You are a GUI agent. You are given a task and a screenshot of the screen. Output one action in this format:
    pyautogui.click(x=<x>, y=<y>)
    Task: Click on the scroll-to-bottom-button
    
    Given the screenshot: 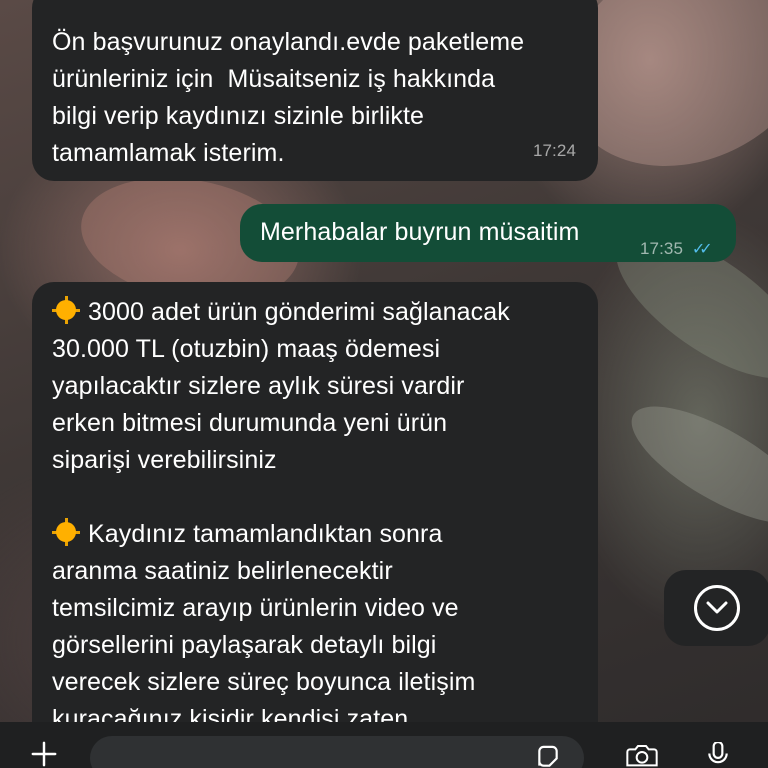 What is the action you would take?
    pyautogui.click(x=716, y=608)
    